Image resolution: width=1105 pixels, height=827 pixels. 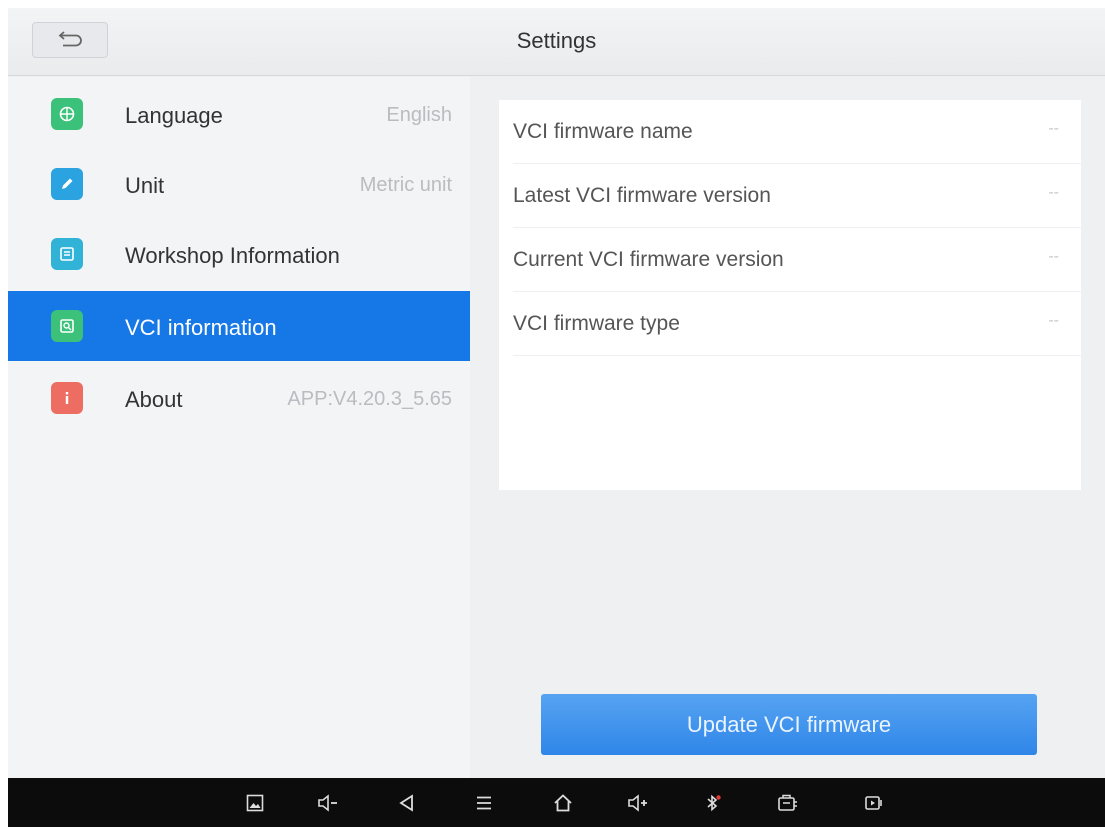 What do you see at coordinates (1053, 320) in the screenshot?
I see `vci-firmware-type-value: --` at bounding box center [1053, 320].